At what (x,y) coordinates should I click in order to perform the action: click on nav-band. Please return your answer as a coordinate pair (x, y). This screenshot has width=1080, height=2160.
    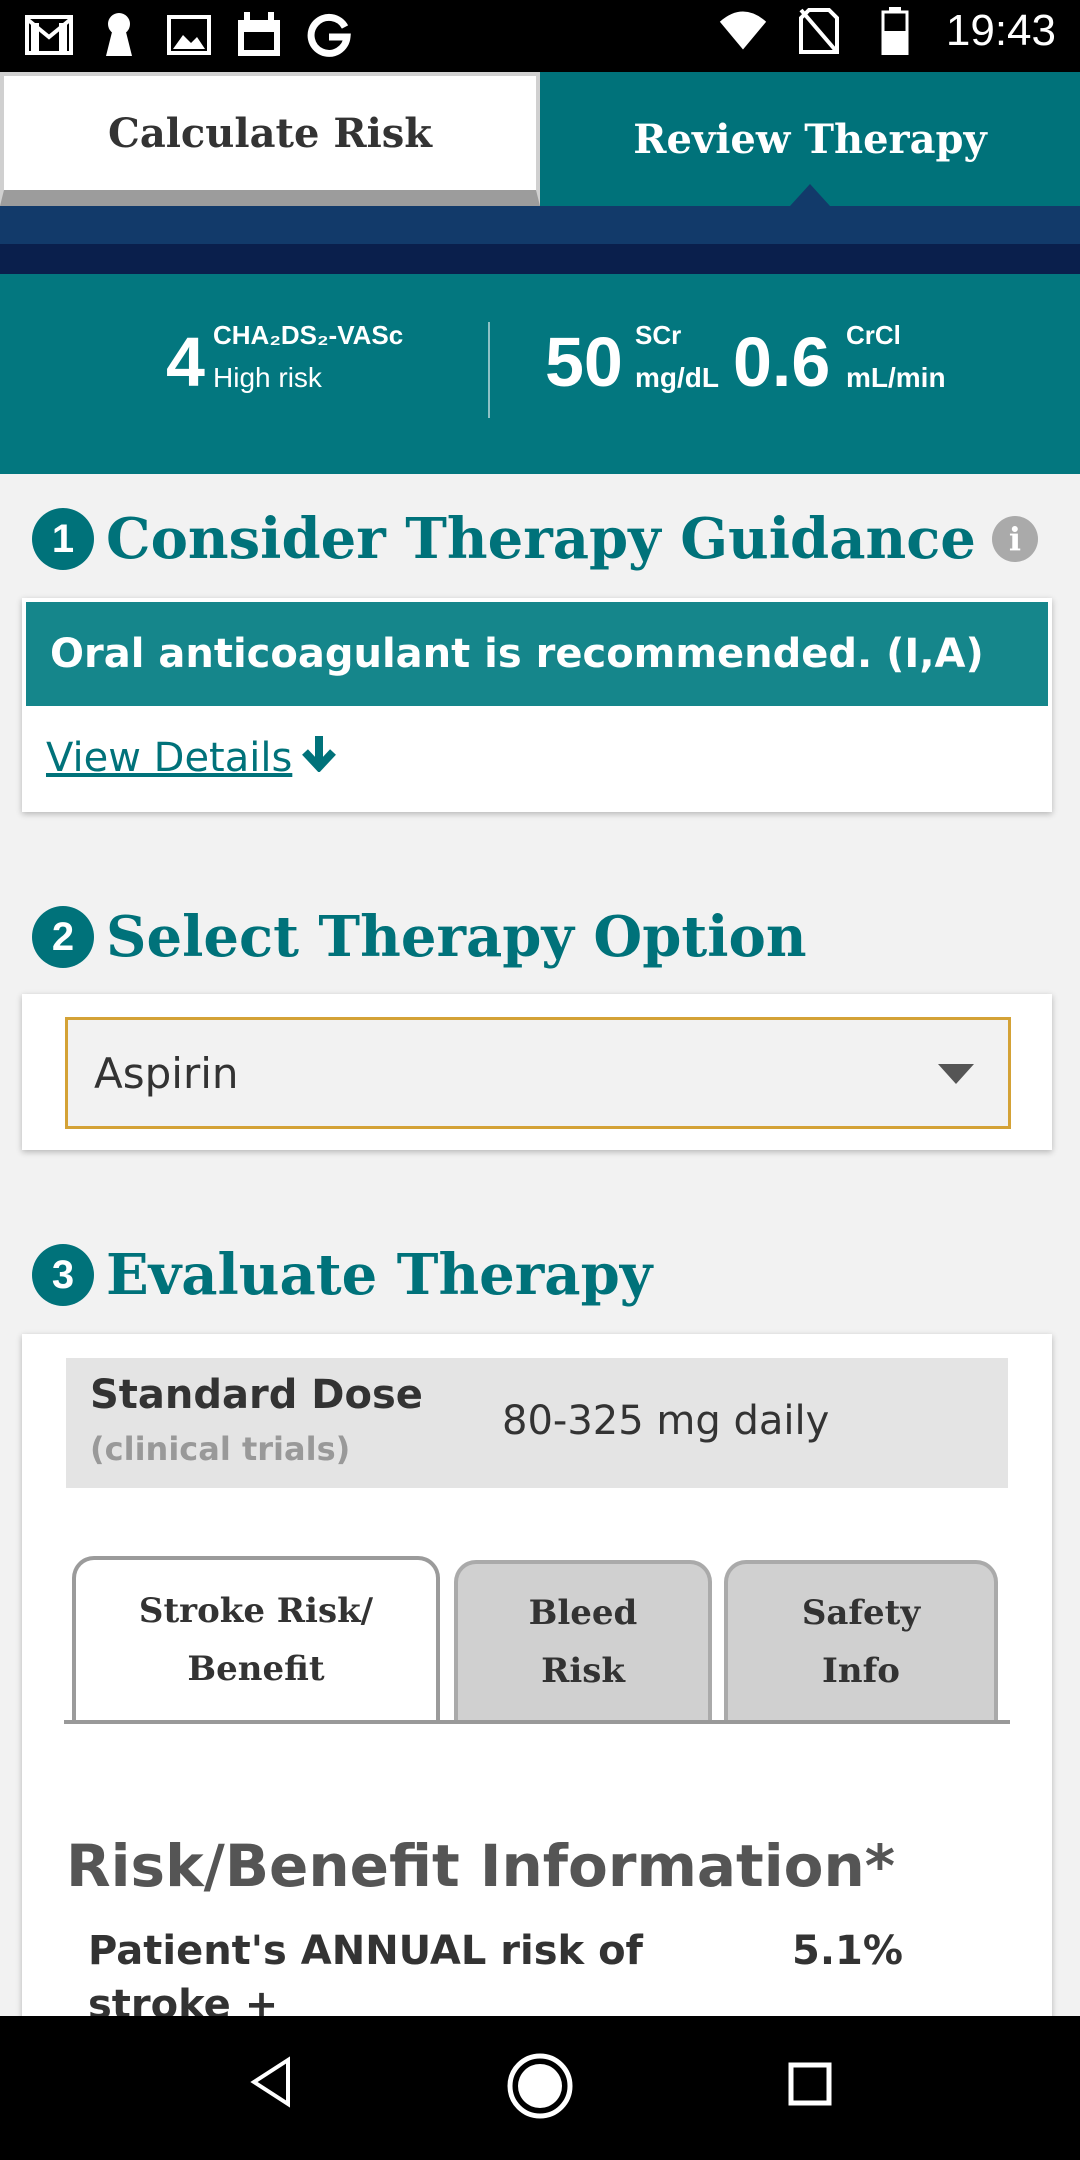
    Looking at the image, I should click on (540, 240).